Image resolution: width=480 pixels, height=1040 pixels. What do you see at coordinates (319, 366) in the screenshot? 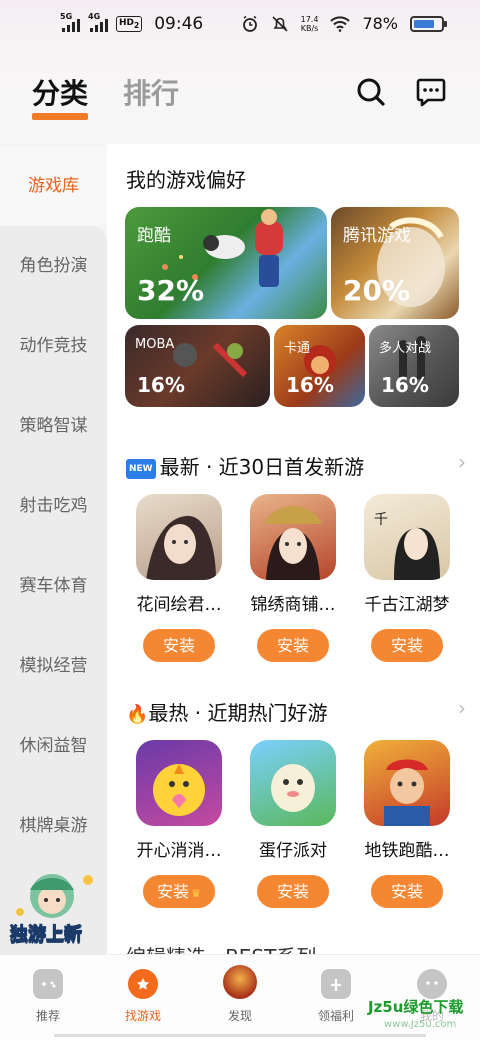
I see `pref-tile-cartoon: 卡通 16%` at bounding box center [319, 366].